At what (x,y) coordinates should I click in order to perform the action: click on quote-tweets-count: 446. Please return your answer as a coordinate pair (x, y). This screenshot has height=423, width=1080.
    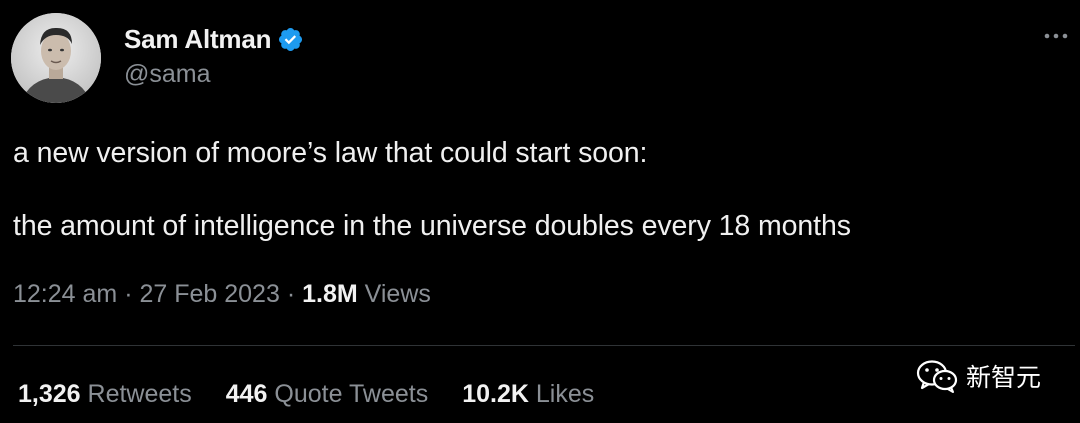
    Looking at the image, I should click on (246, 394).